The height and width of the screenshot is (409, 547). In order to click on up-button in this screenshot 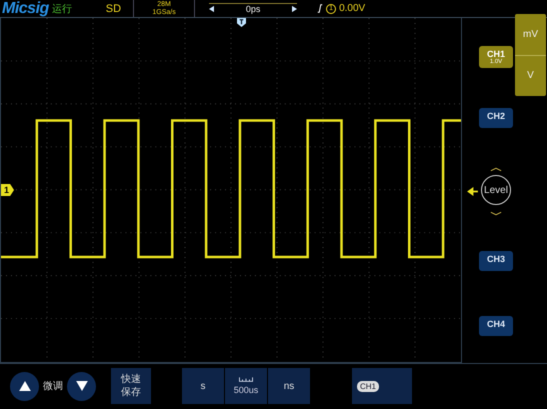, I will do `click(24, 386)`.